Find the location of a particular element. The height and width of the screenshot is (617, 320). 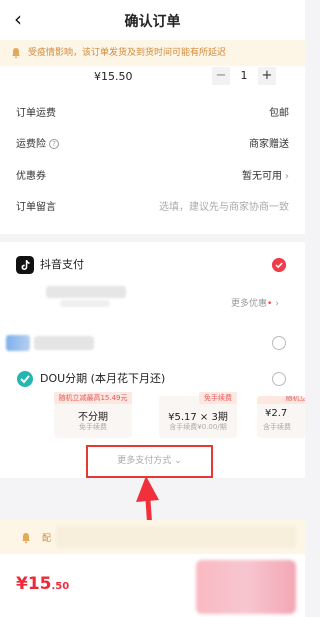

plan-sub: 含手续费¥0.00/期 is located at coordinates (198, 427).